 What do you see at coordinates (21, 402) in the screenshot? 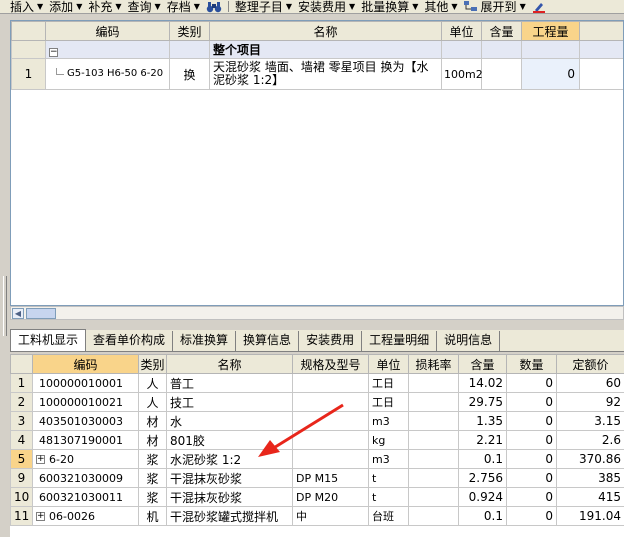
I see `row-number: 2` at bounding box center [21, 402].